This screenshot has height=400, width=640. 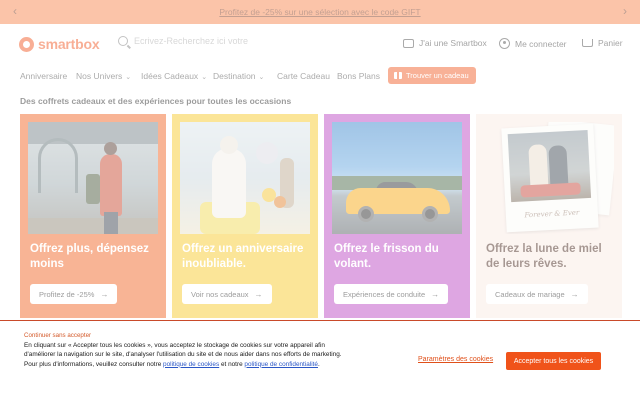 I want to click on card-cta-label: Profitez de -25%, so click(x=67, y=294).